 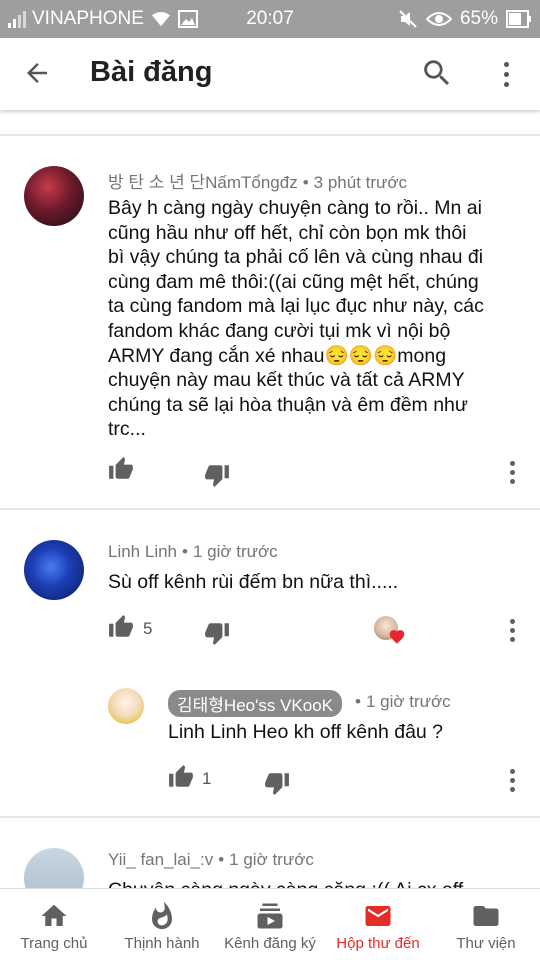 What do you see at coordinates (378, 943) in the screenshot?
I see `nav-label: Hộp thư đến` at bounding box center [378, 943].